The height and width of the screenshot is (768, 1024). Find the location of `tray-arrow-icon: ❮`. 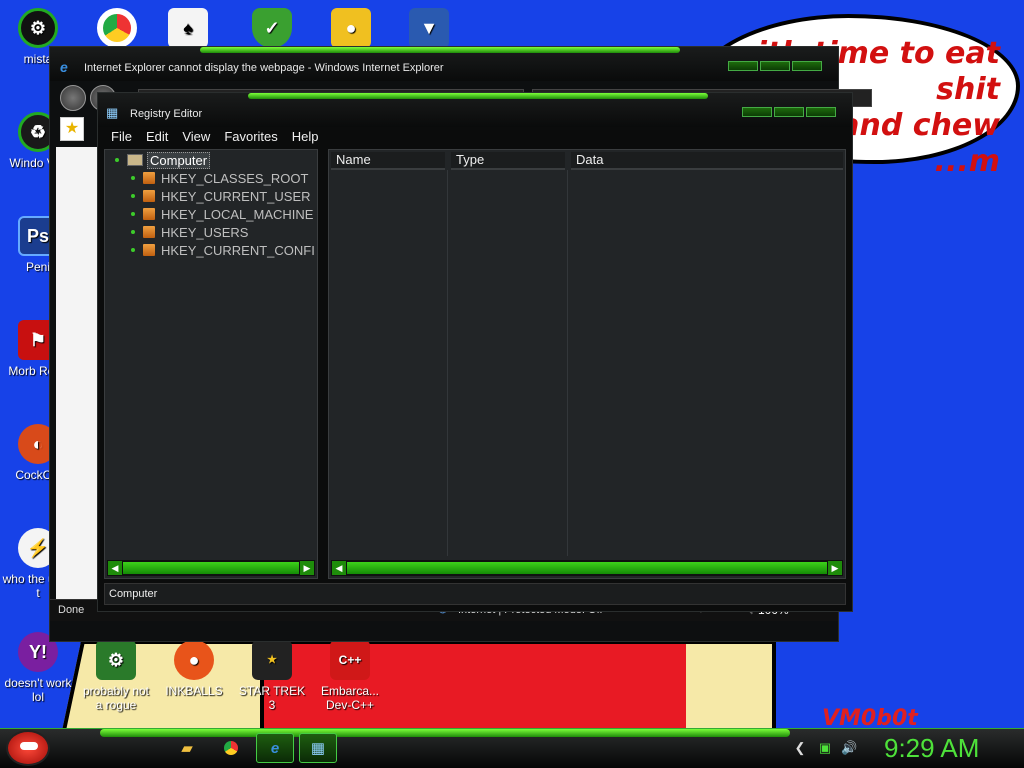

tray-arrow-icon: ❮ is located at coordinates (800, 748).